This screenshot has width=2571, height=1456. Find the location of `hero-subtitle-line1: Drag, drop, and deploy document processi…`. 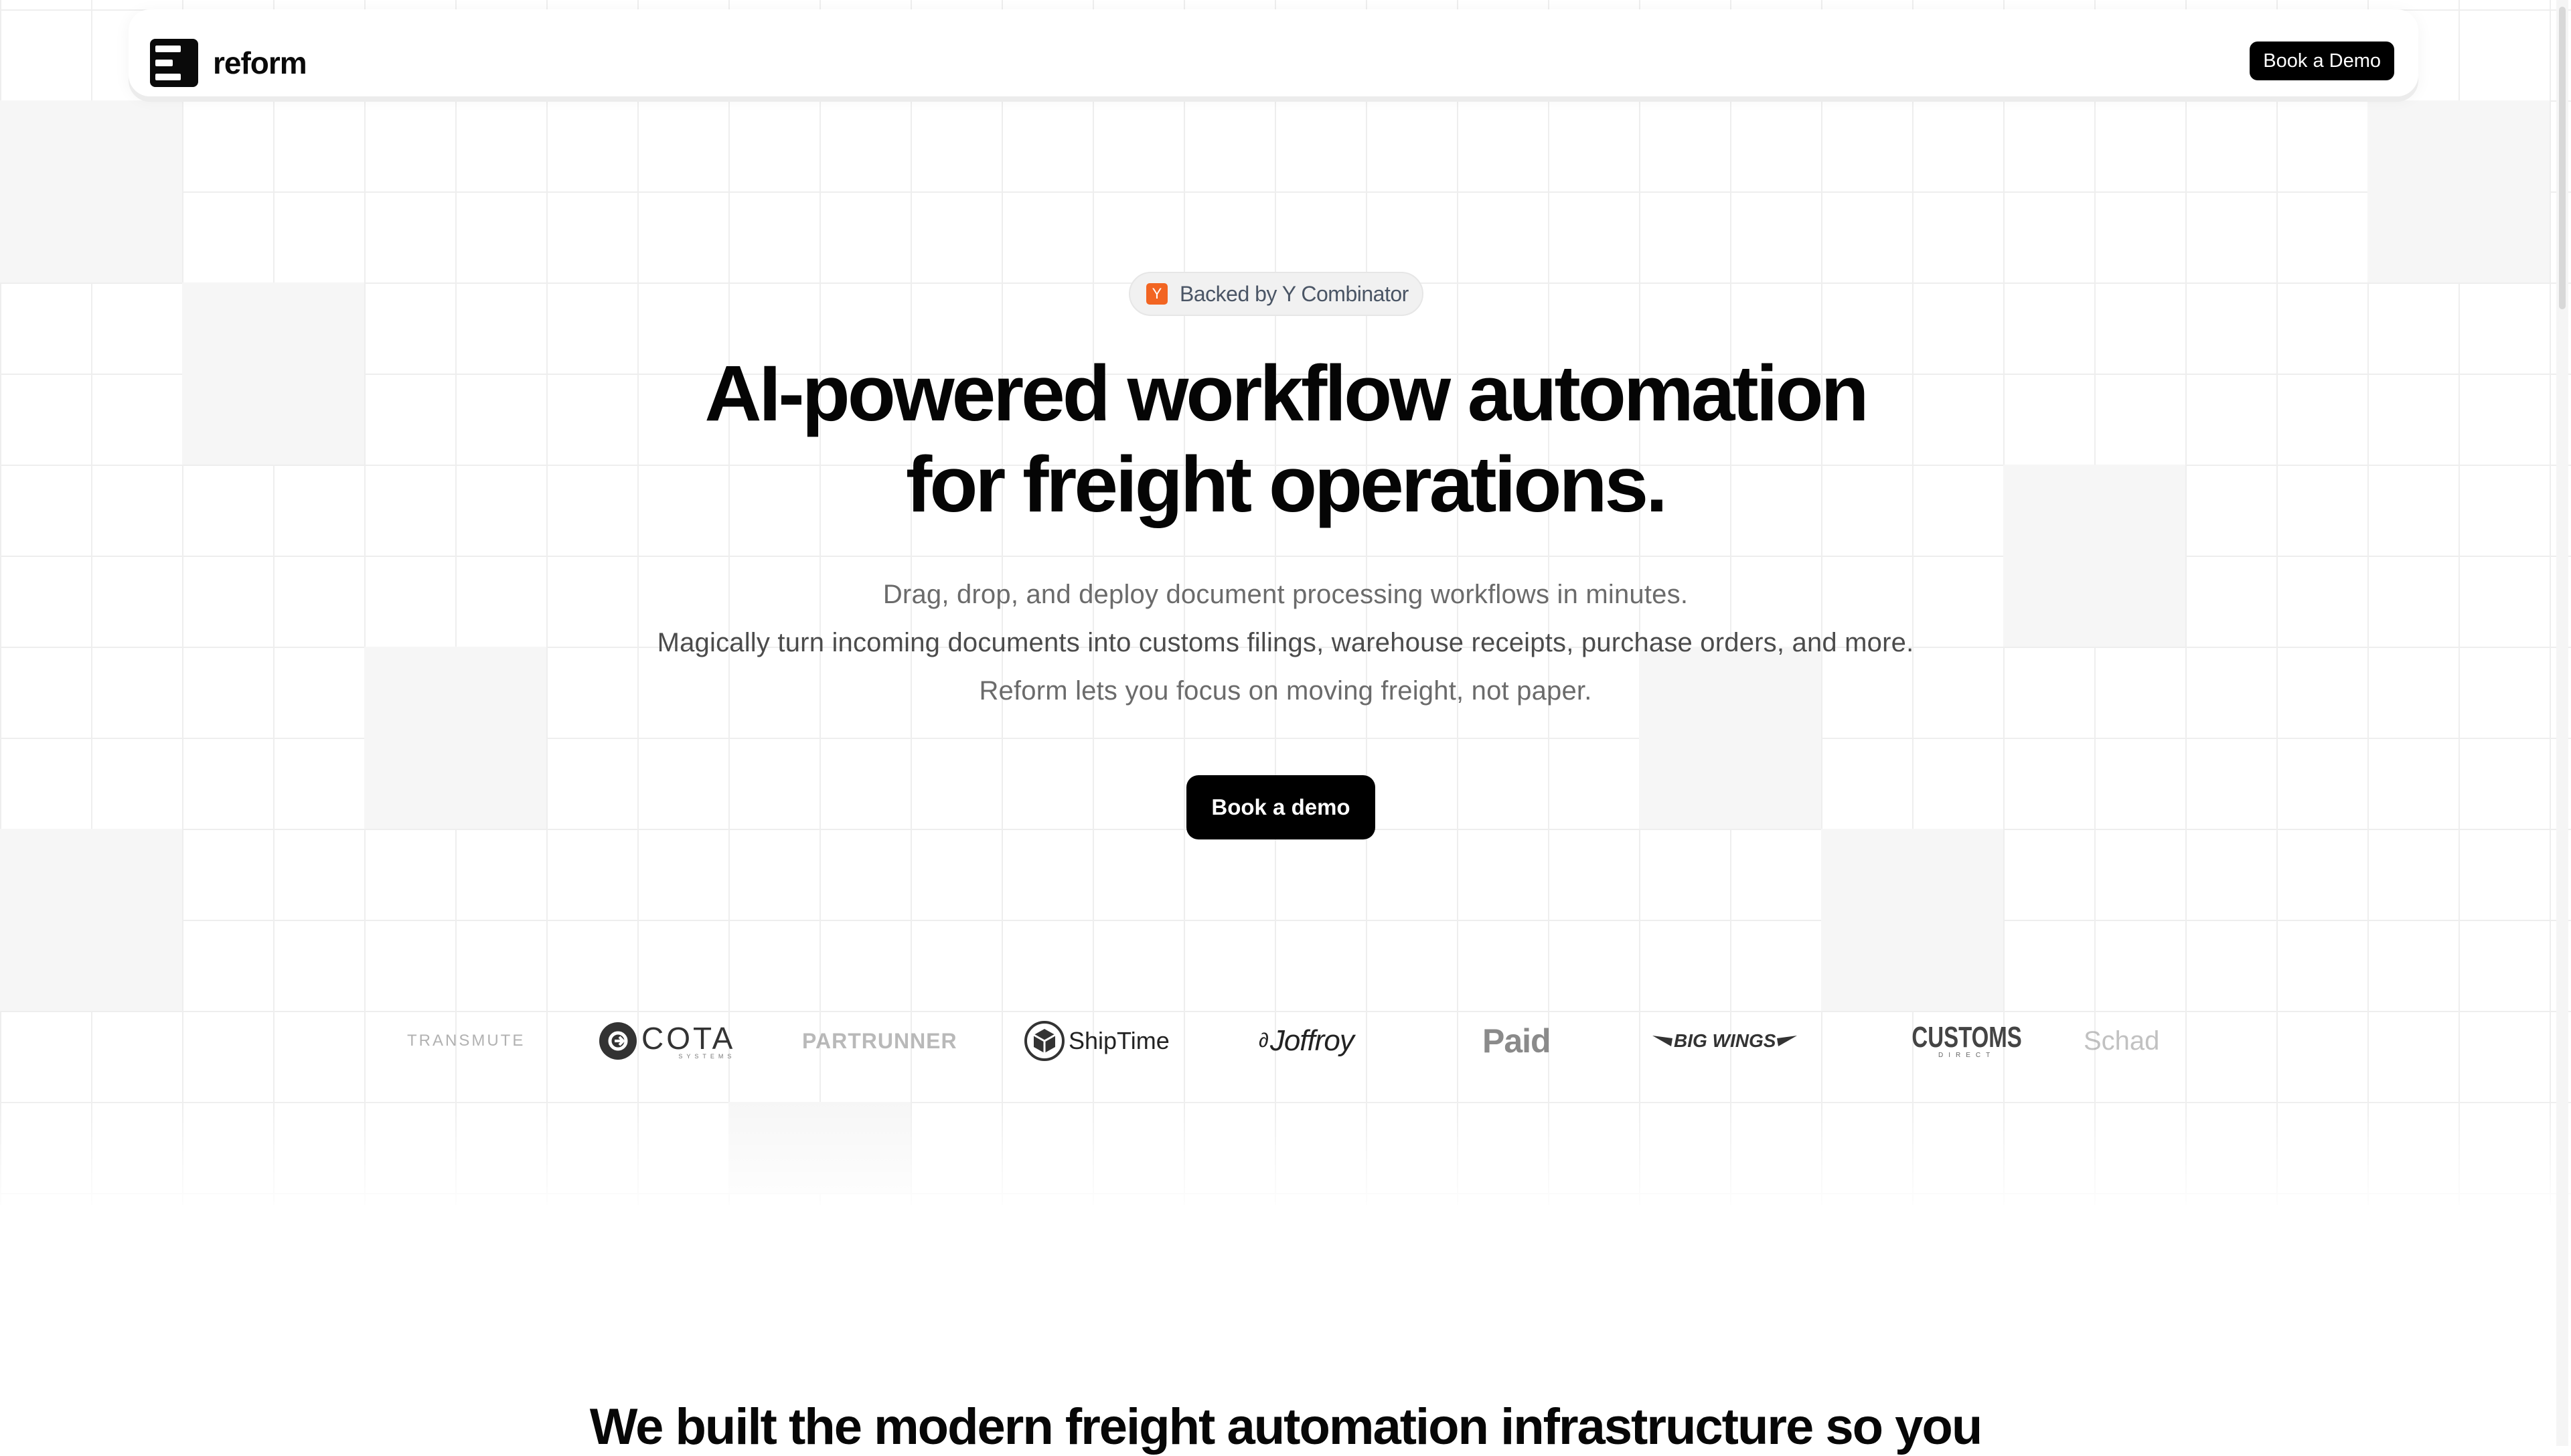

hero-subtitle-line1: Drag, drop, and deploy document processi… is located at coordinates (1285, 594).